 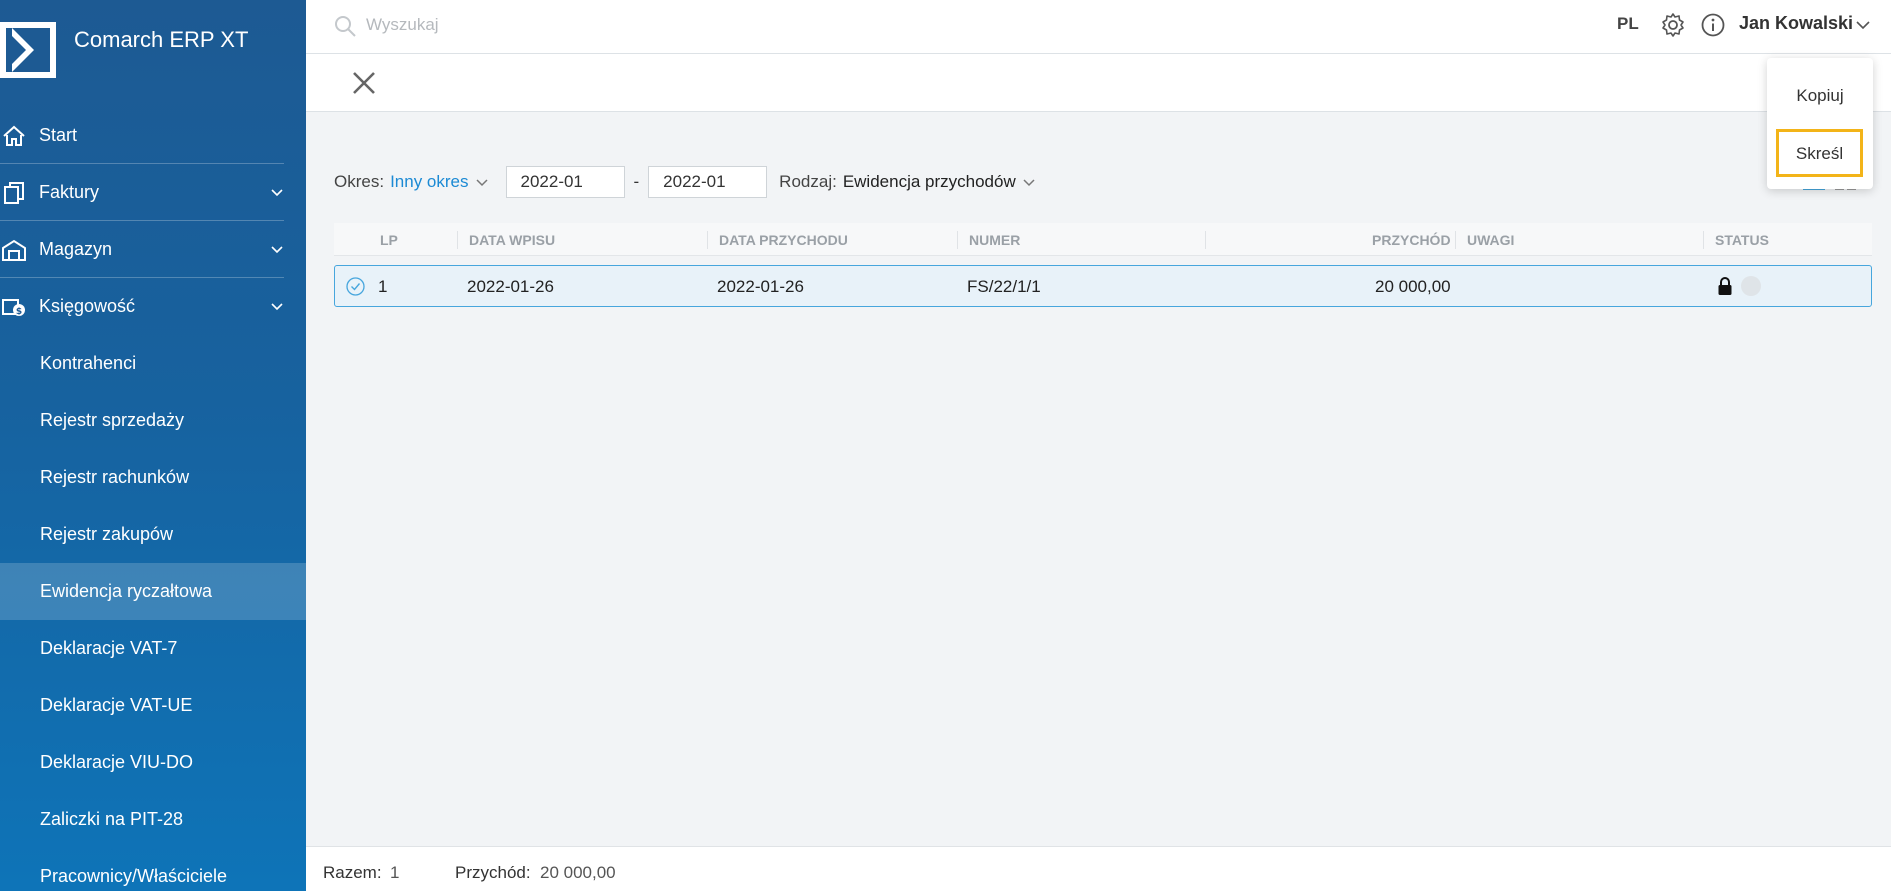 What do you see at coordinates (512, 240) in the screenshot?
I see `column-header-data-wpisu: DATA WPISU` at bounding box center [512, 240].